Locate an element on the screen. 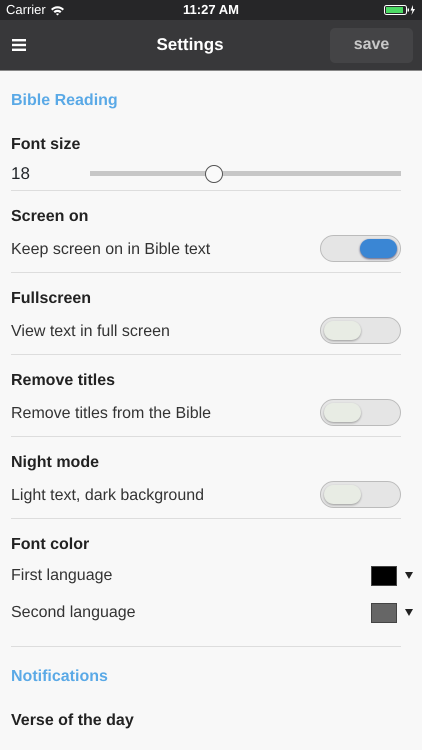  color-label: First language is located at coordinates (61, 576).